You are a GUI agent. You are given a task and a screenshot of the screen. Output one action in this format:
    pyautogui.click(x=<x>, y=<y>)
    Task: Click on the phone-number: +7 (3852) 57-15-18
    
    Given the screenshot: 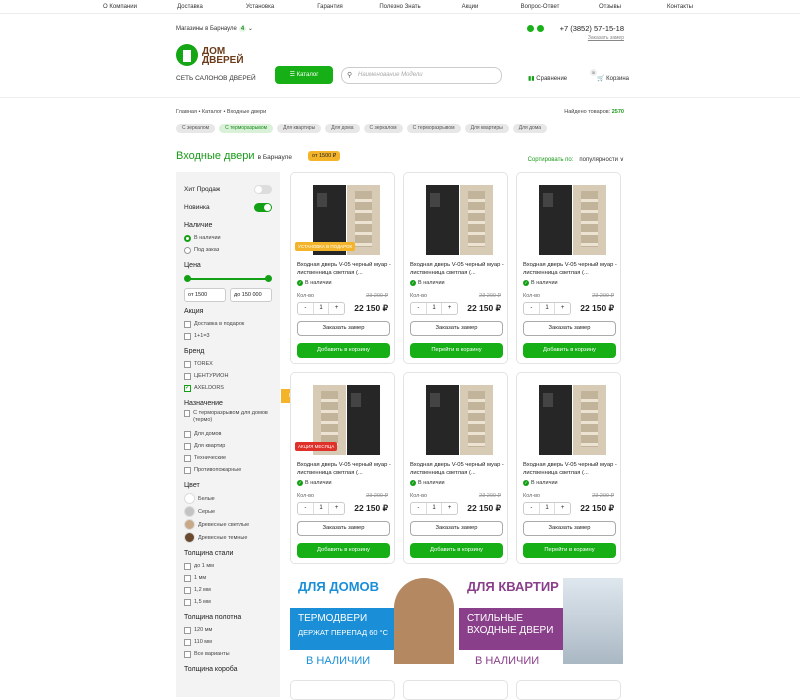 What is the action you would take?
    pyautogui.click(x=592, y=28)
    